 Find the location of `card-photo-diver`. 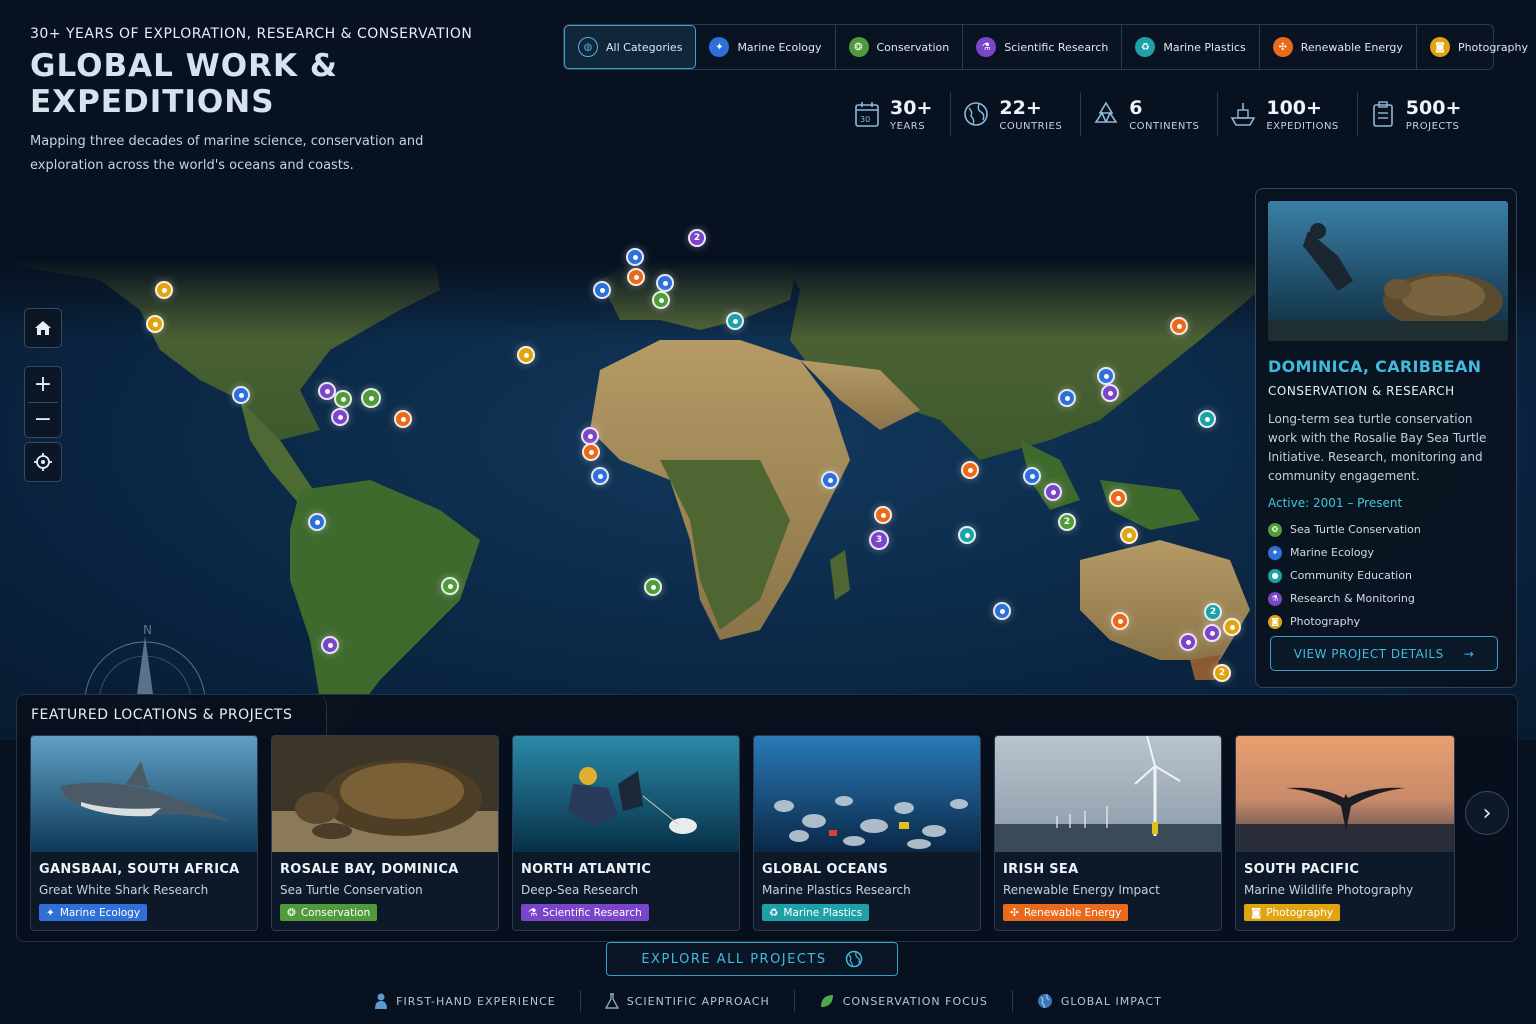

card-photo-diver is located at coordinates (626, 794).